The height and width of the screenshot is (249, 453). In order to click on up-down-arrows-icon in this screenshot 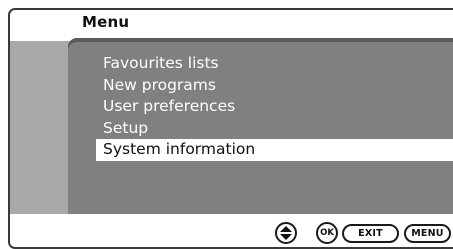, I will do `click(286, 233)`.